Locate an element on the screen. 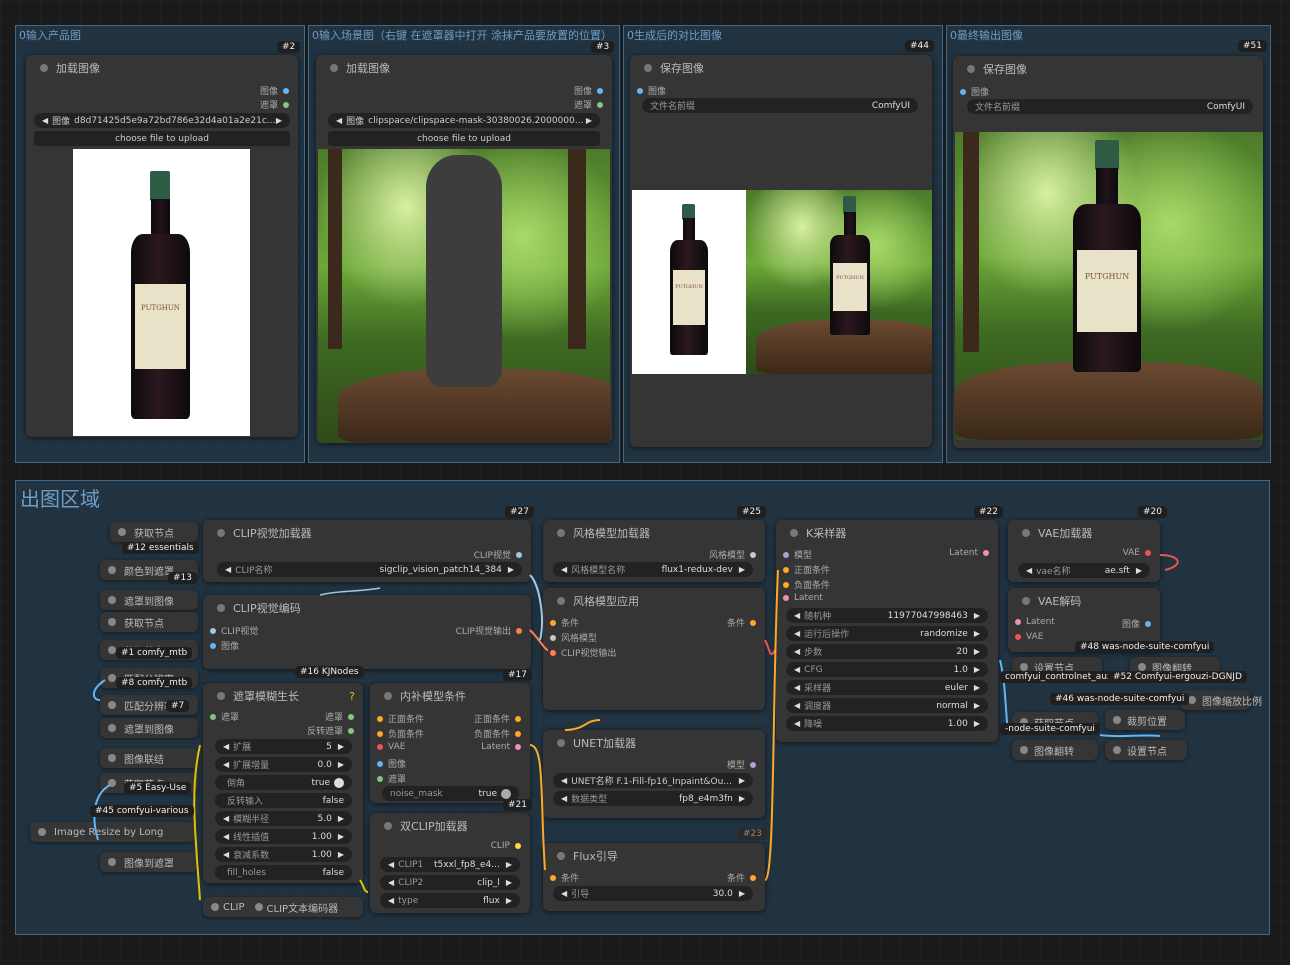 This screenshot has width=1290, height=965. output-label: Latent is located at coordinates (963, 553).